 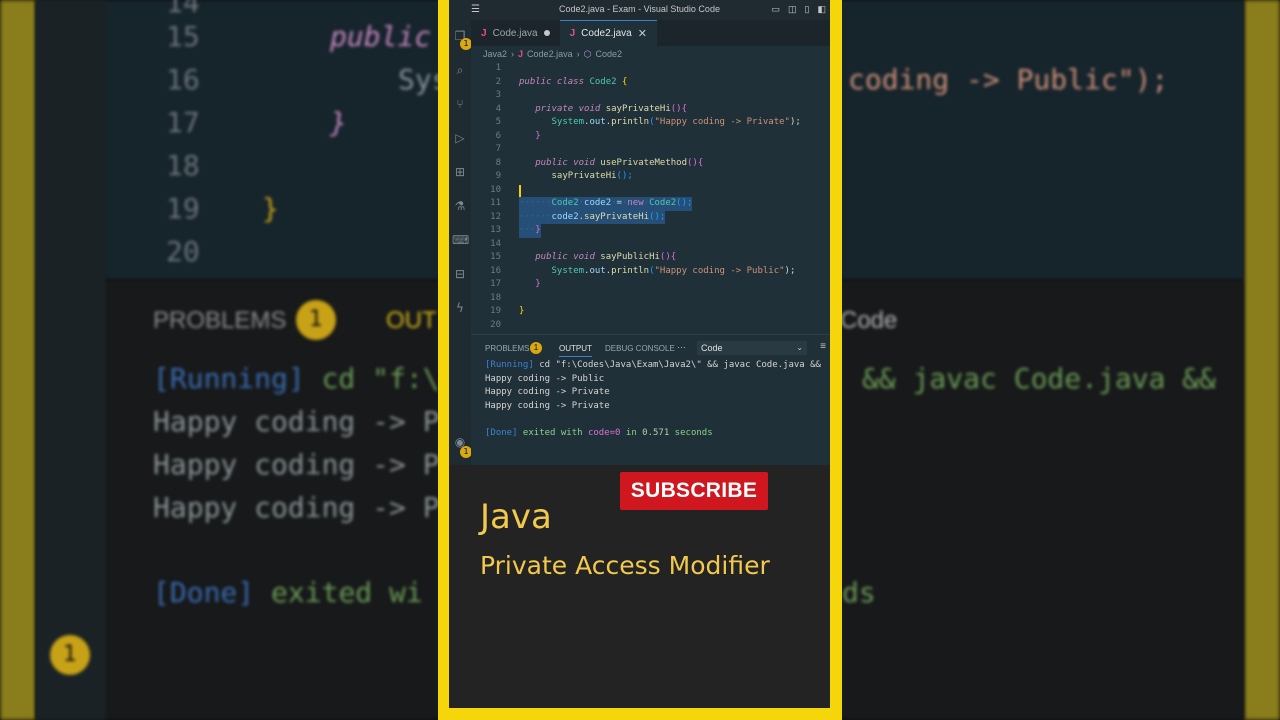 What do you see at coordinates (821, 9) in the screenshot?
I see `sidebar-icon: ◧` at bounding box center [821, 9].